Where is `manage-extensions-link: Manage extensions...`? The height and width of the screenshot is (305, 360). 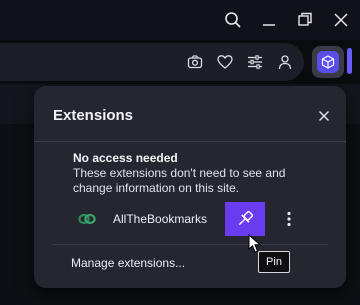
manage-extensions-link: Manage extensions... is located at coordinates (128, 263).